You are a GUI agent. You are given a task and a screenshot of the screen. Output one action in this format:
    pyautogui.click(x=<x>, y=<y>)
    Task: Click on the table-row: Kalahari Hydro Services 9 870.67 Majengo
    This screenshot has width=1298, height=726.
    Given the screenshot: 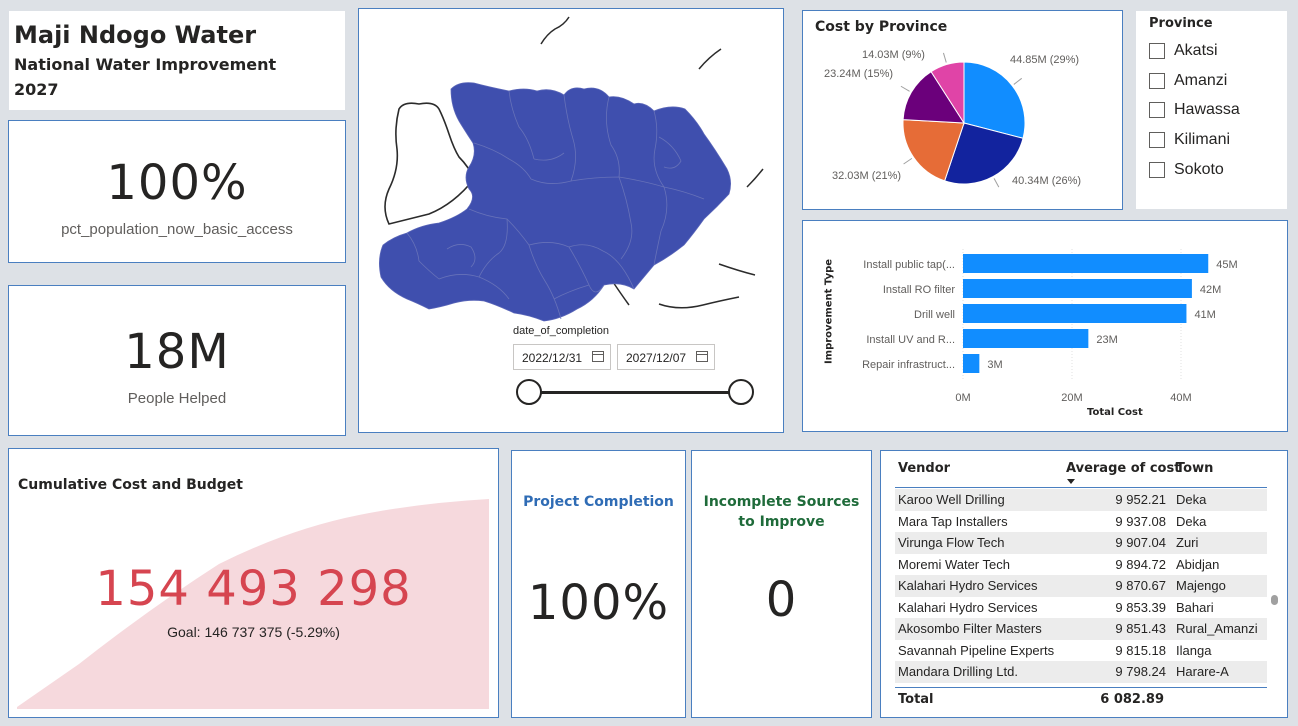 What is the action you would take?
    pyautogui.click(x=1081, y=586)
    